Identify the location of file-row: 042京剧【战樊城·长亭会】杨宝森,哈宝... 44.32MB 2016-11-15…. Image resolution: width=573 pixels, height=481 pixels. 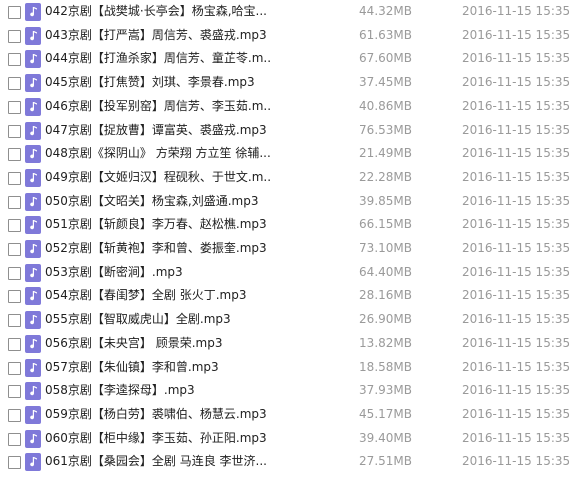
(286, 13).